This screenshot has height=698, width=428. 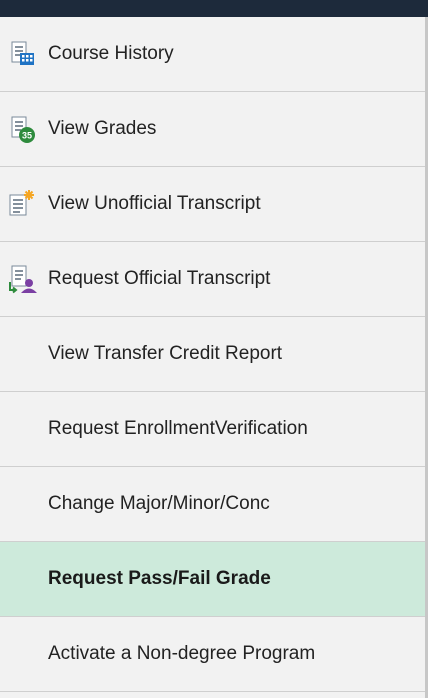 I want to click on menu-item-label: Change Major/Minor/Conc, so click(x=159, y=503).